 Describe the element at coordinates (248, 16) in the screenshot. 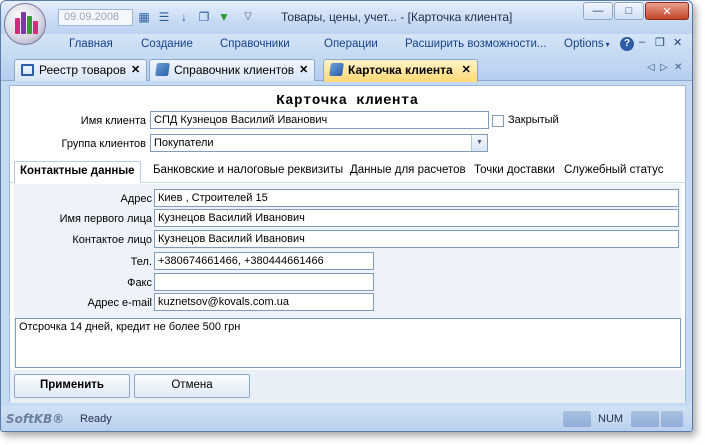

I see `customize-qat-icon: ▽` at that location.